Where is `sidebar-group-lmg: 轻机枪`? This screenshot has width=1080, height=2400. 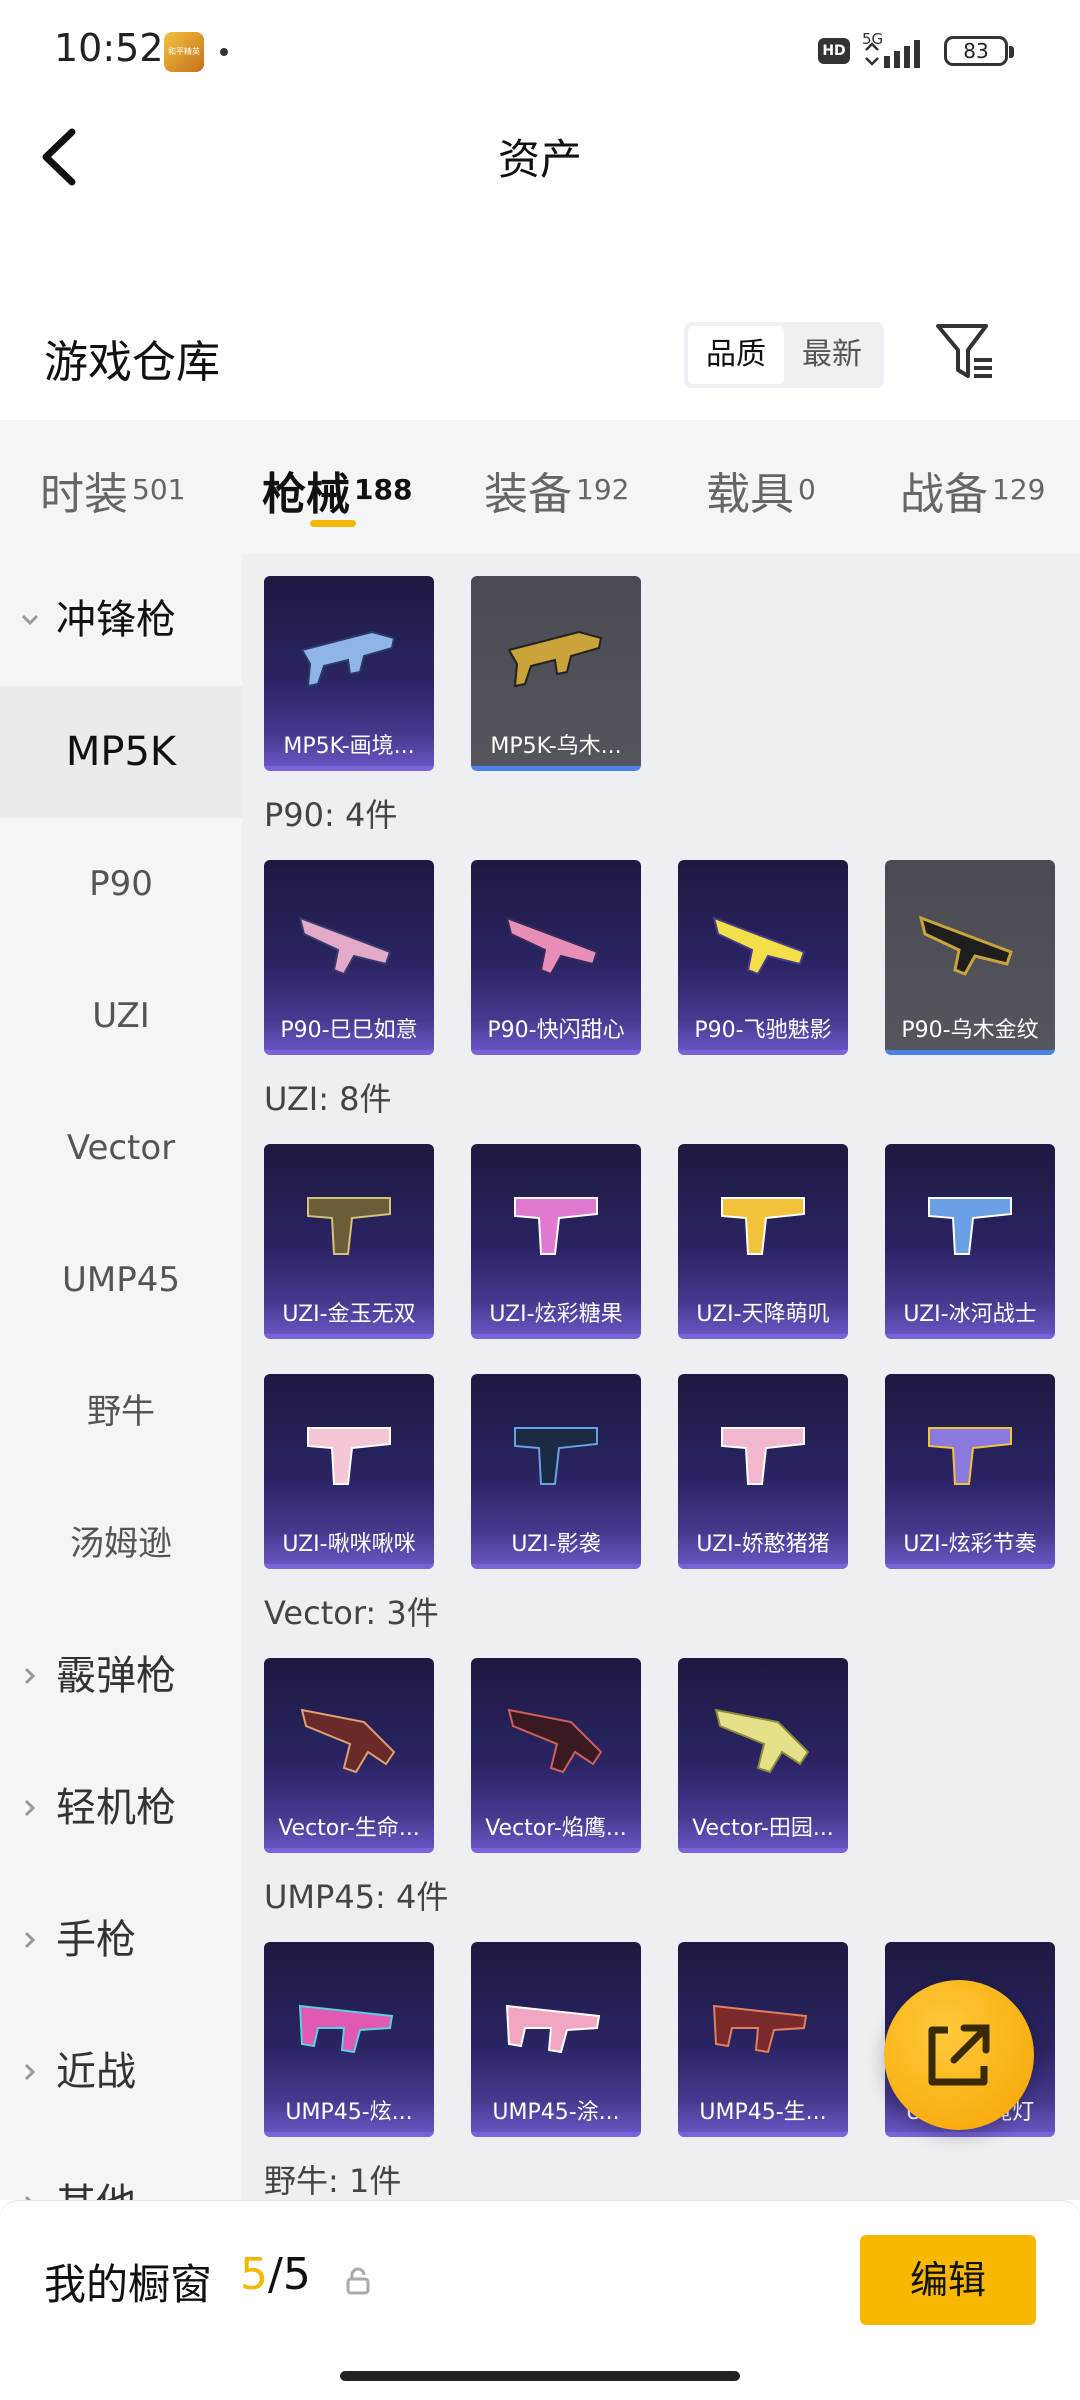 sidebar-group-lmg: 轻机枪 is located at coordinates (121, 1808).